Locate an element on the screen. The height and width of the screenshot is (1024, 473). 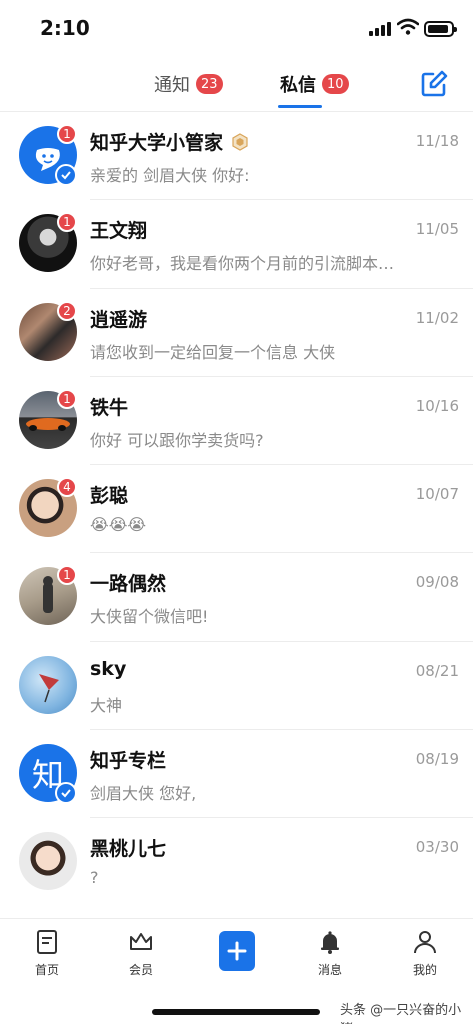
sender-name: 逍遥游 is located at coordinates (119, 319).